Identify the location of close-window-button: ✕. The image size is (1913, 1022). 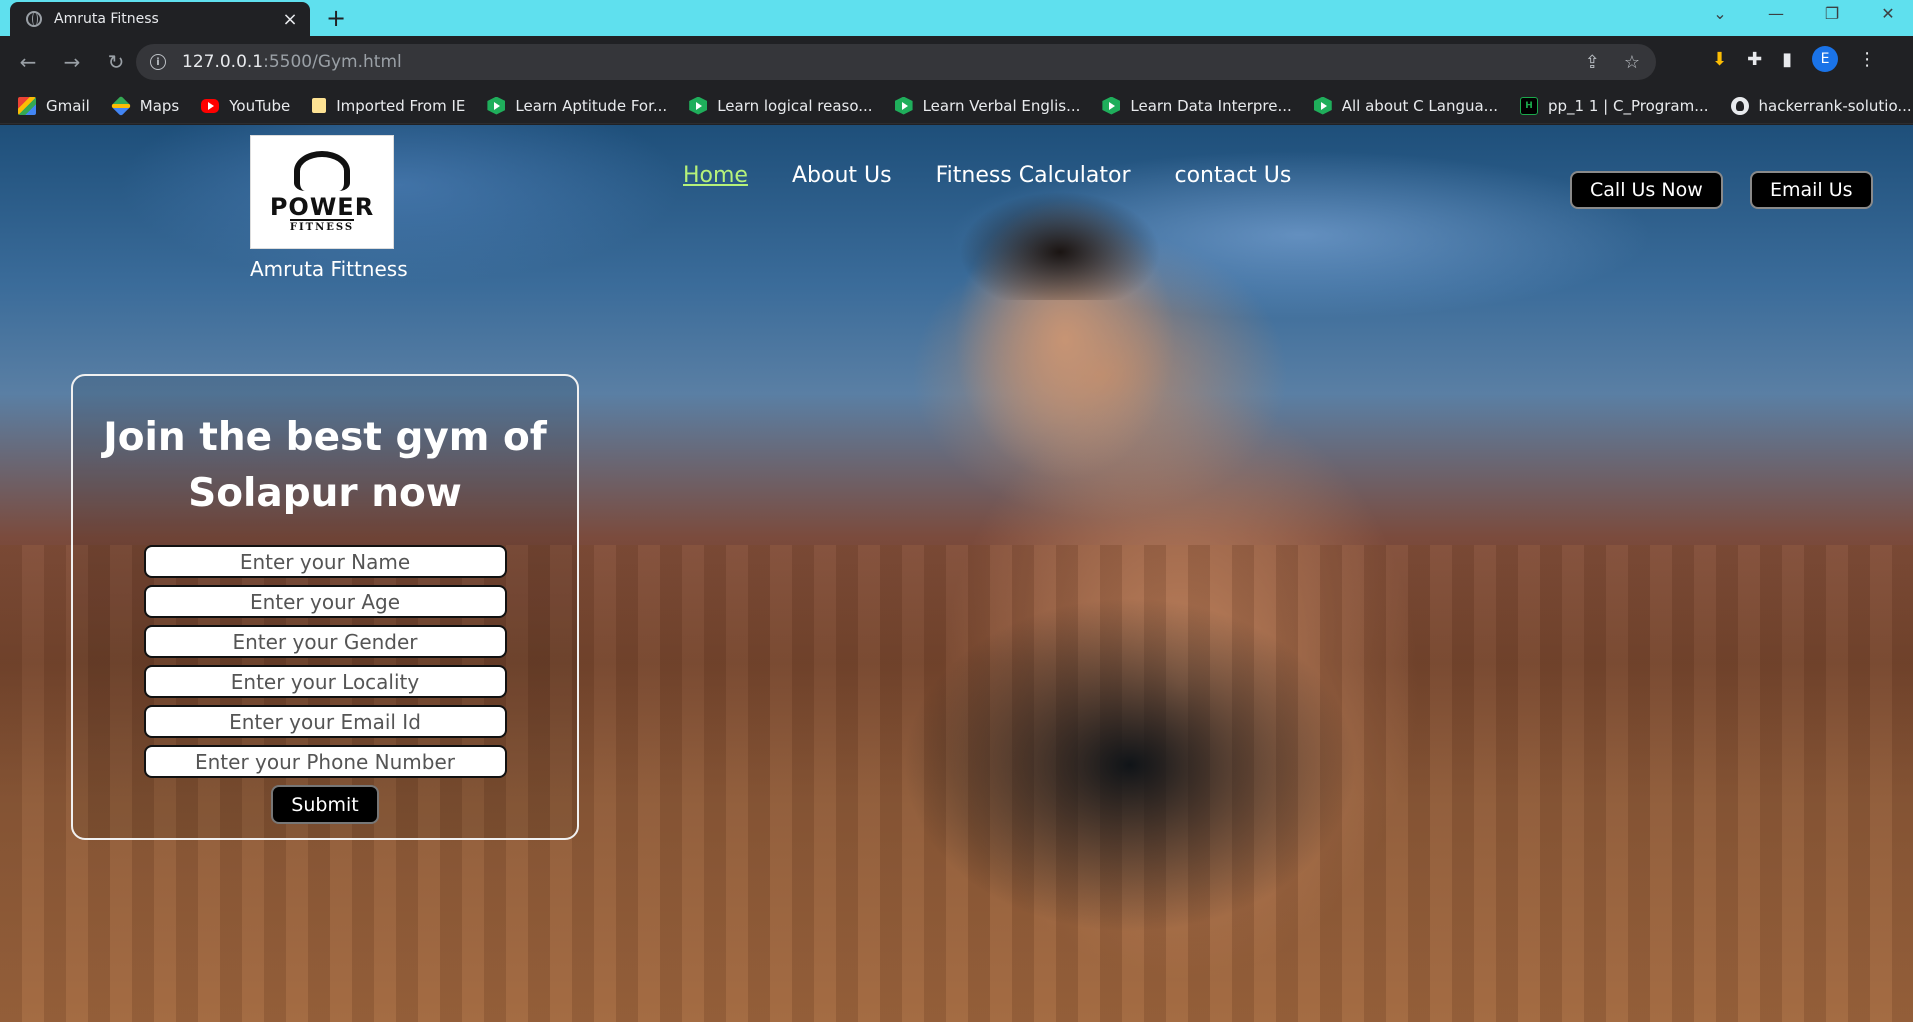
(1888, 13).